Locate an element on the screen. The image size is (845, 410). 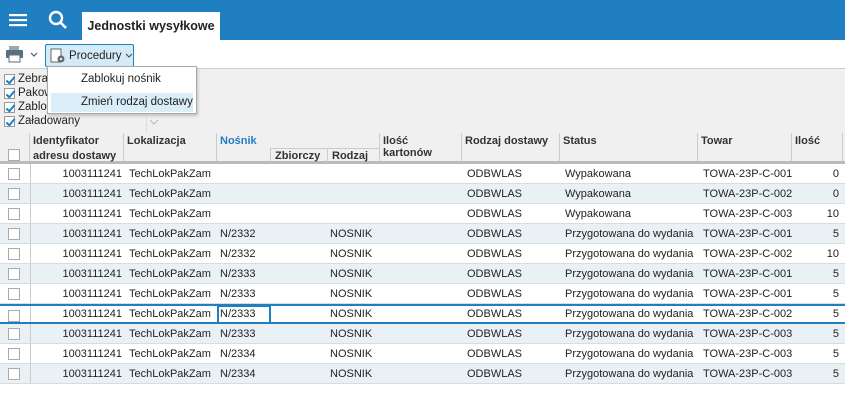
column-header-rodzaj-dostawy: Rodzaj dostawy is located at coordinates (511, 147).